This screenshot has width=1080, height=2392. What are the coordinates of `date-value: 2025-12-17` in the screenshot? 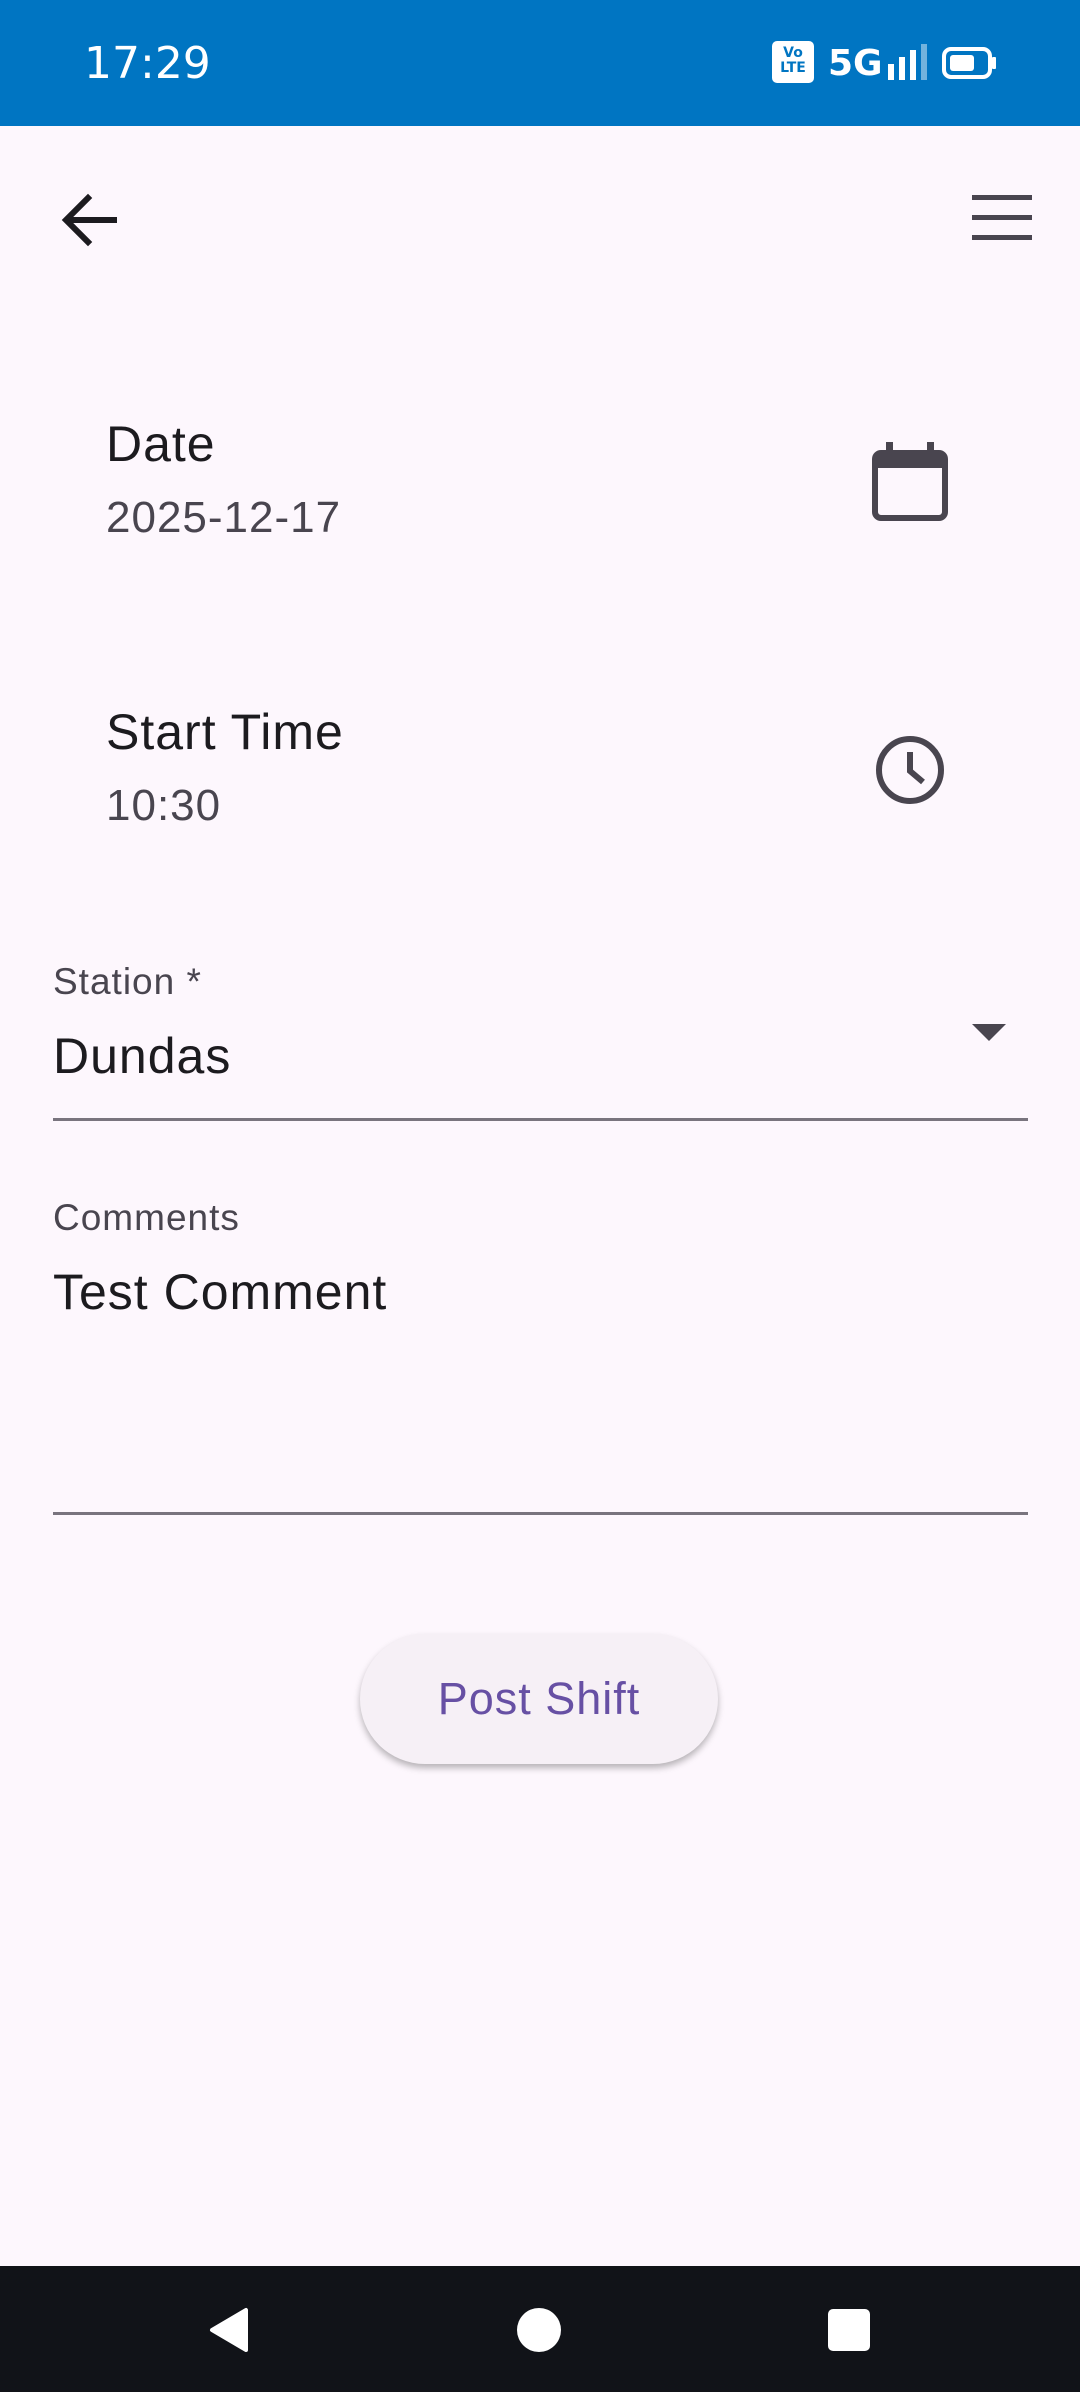 It's located at (224, 517).